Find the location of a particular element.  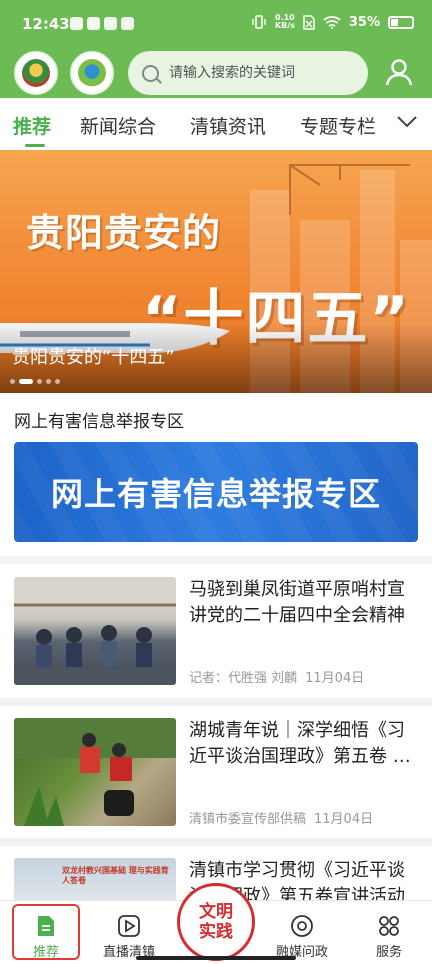

news-item: 马骁到巢凤街道平原哨村宣讲党的二十届四中全会精神 记者：代胜强 刘麟 11月04日 is located at coordinates (216, 632).